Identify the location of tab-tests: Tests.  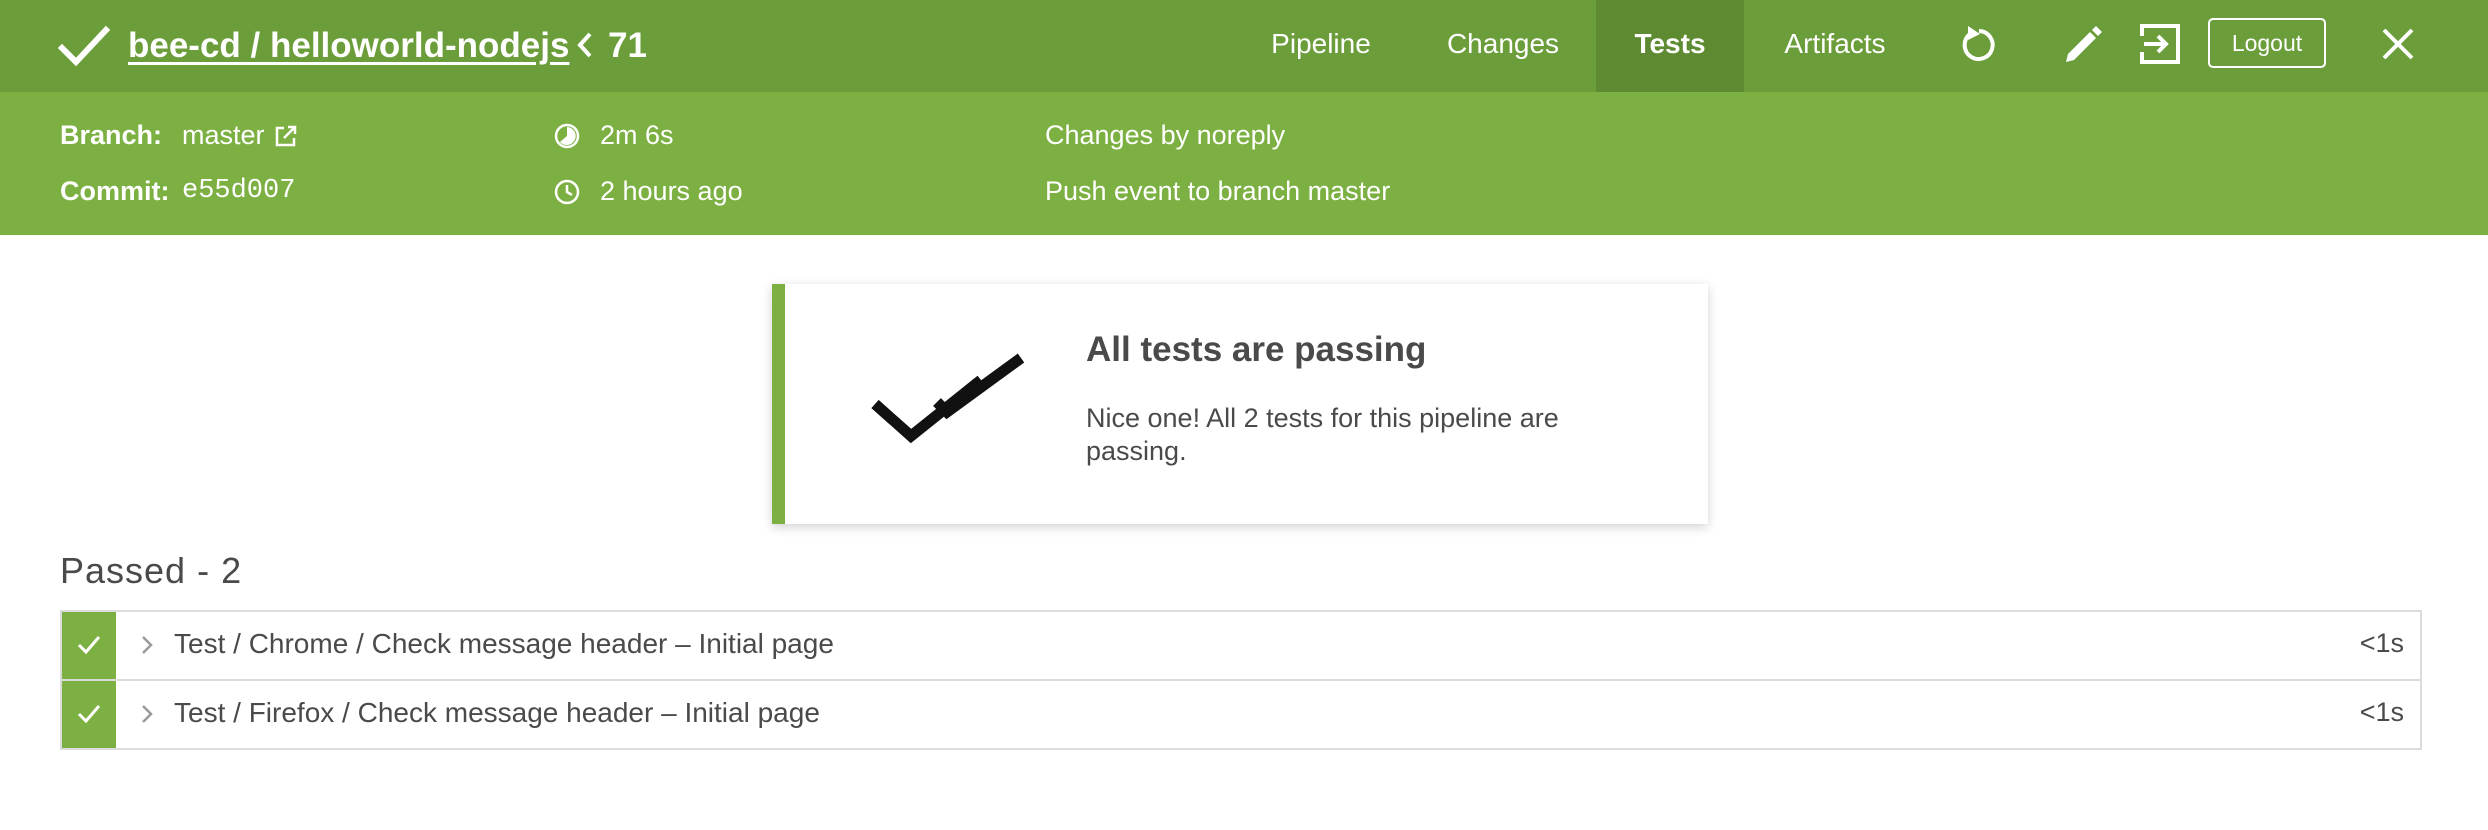
(1670, 46).